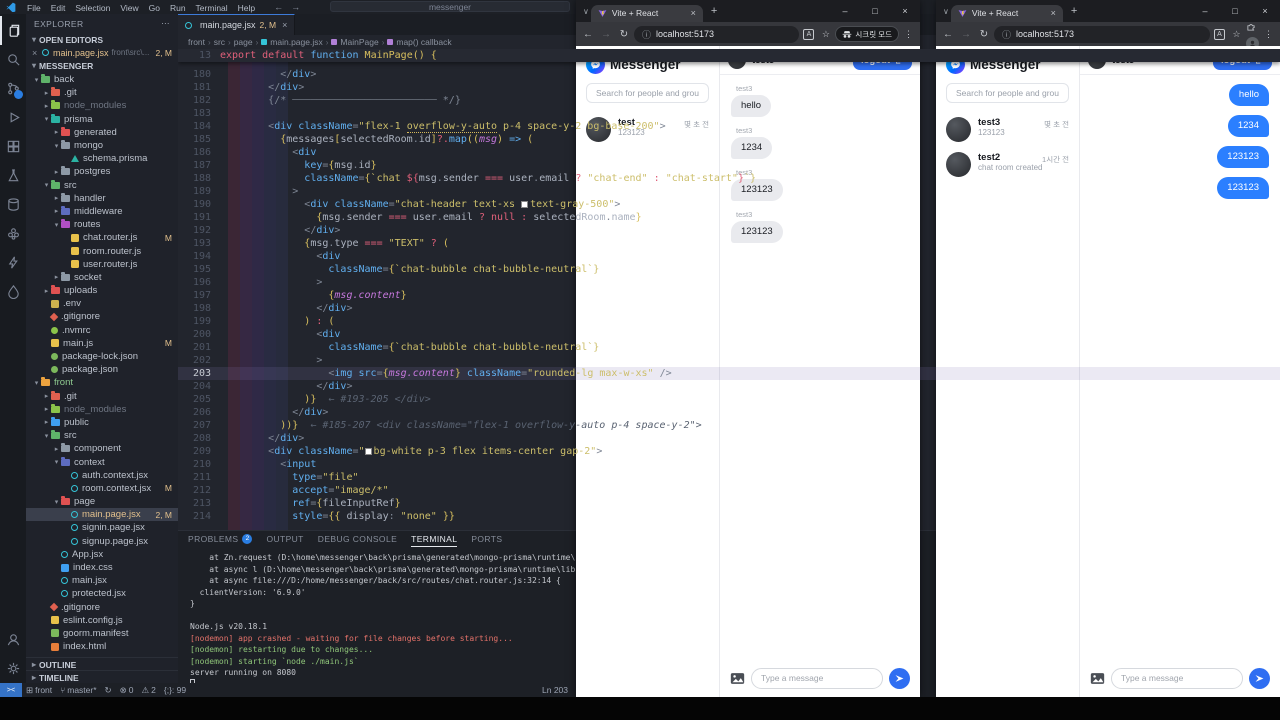  Describe the element at coordinates (102, 633) in the screenshot. I see `tree-item-goorm.manifest: goorm.manifest` at that location.